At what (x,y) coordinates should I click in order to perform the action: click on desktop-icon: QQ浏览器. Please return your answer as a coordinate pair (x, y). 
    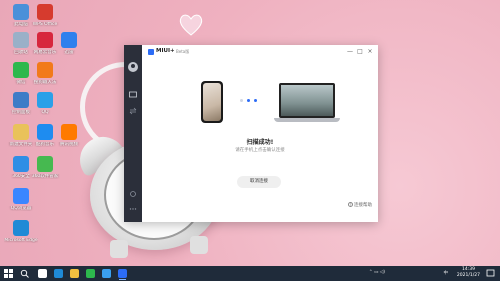
    Looking at the image, I should click on (21, 199).